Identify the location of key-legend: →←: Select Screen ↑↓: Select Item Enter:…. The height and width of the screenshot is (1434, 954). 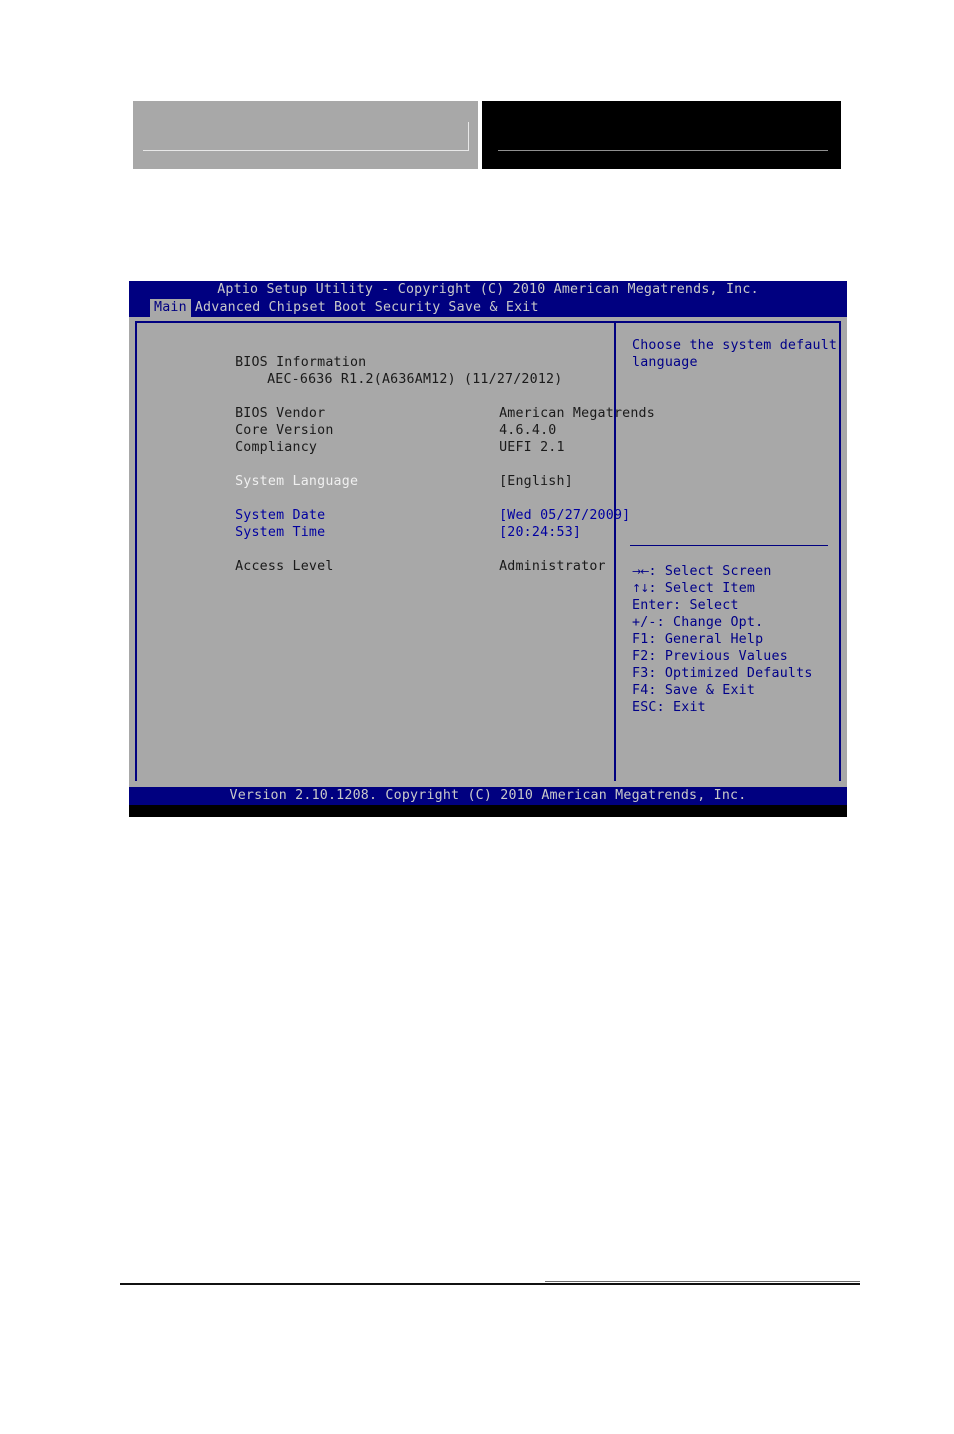
(722, 639).